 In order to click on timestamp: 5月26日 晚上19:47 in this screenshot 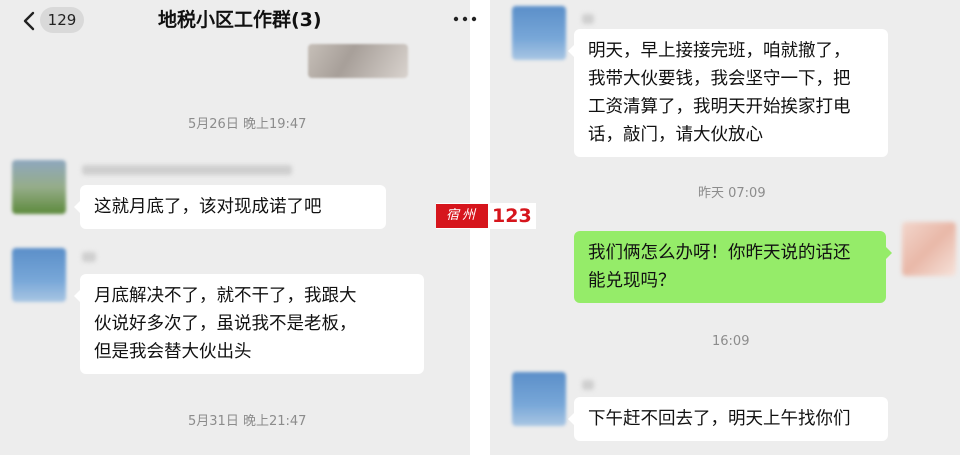, I will do `click(247, 124)`.